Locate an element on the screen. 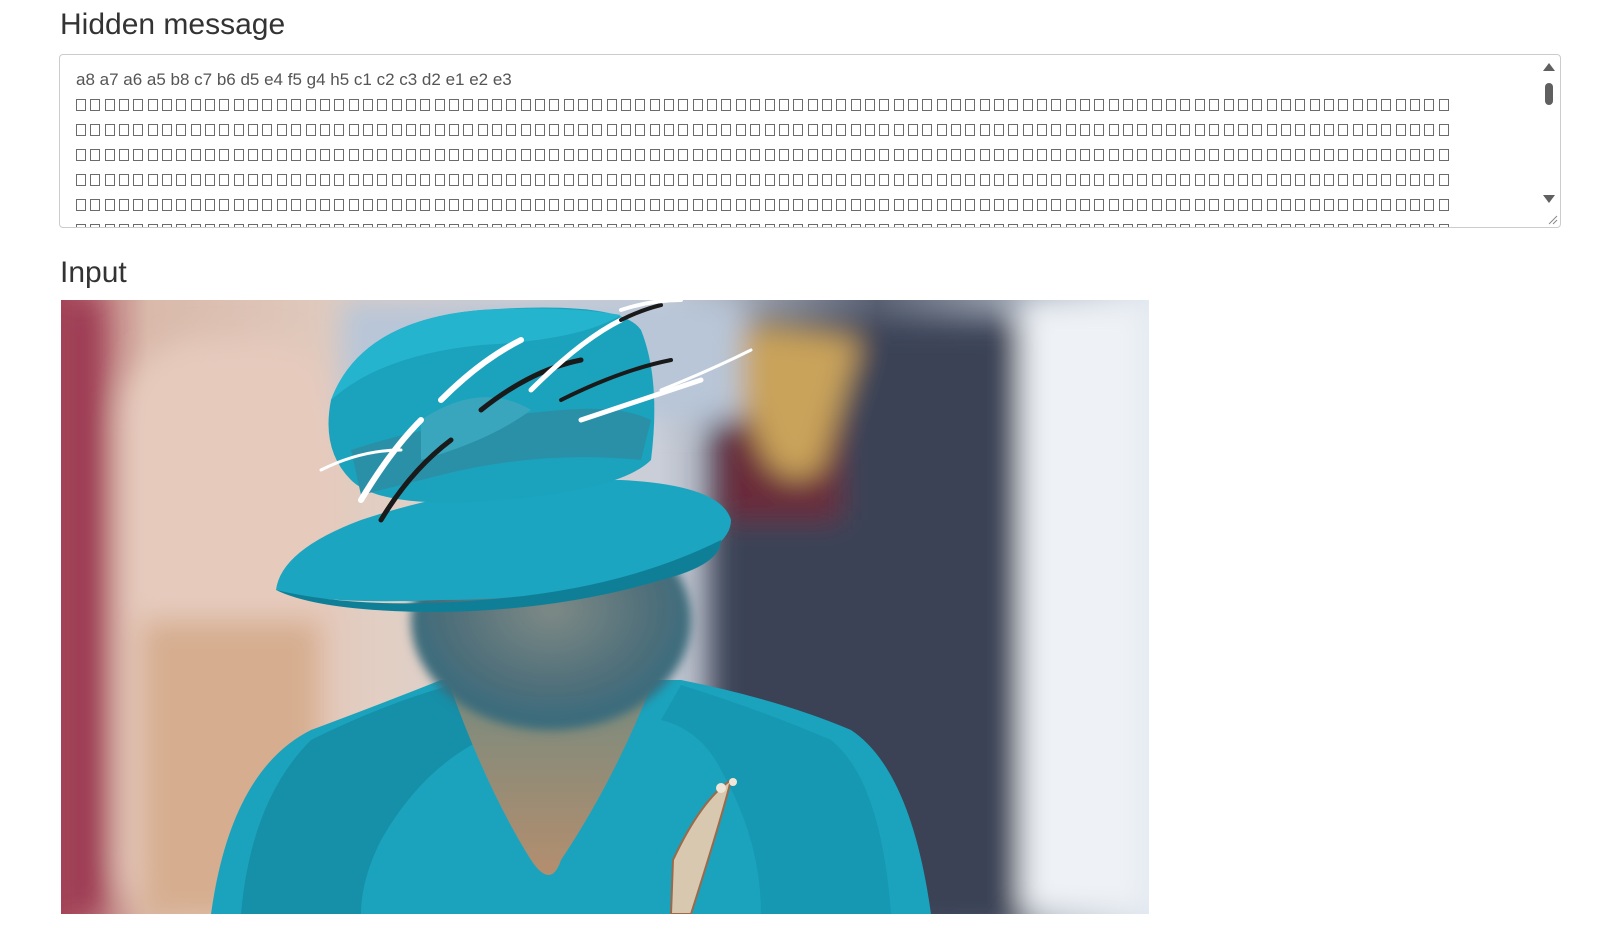 This screenshot has height=926, width=1612. resize-grip-icon is located at coordinates (1552, 219).